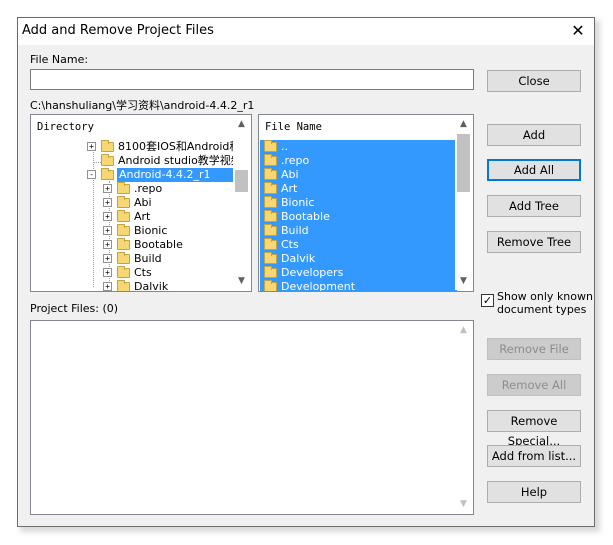 The height and width of the screenshot is (545, 613). What do you see at coordinates (142, 105) in the screenshot?
I see `current-path: C:\hanshuliang\学习资料\android-4.4.2_r1` at bounding box center [142, 105].